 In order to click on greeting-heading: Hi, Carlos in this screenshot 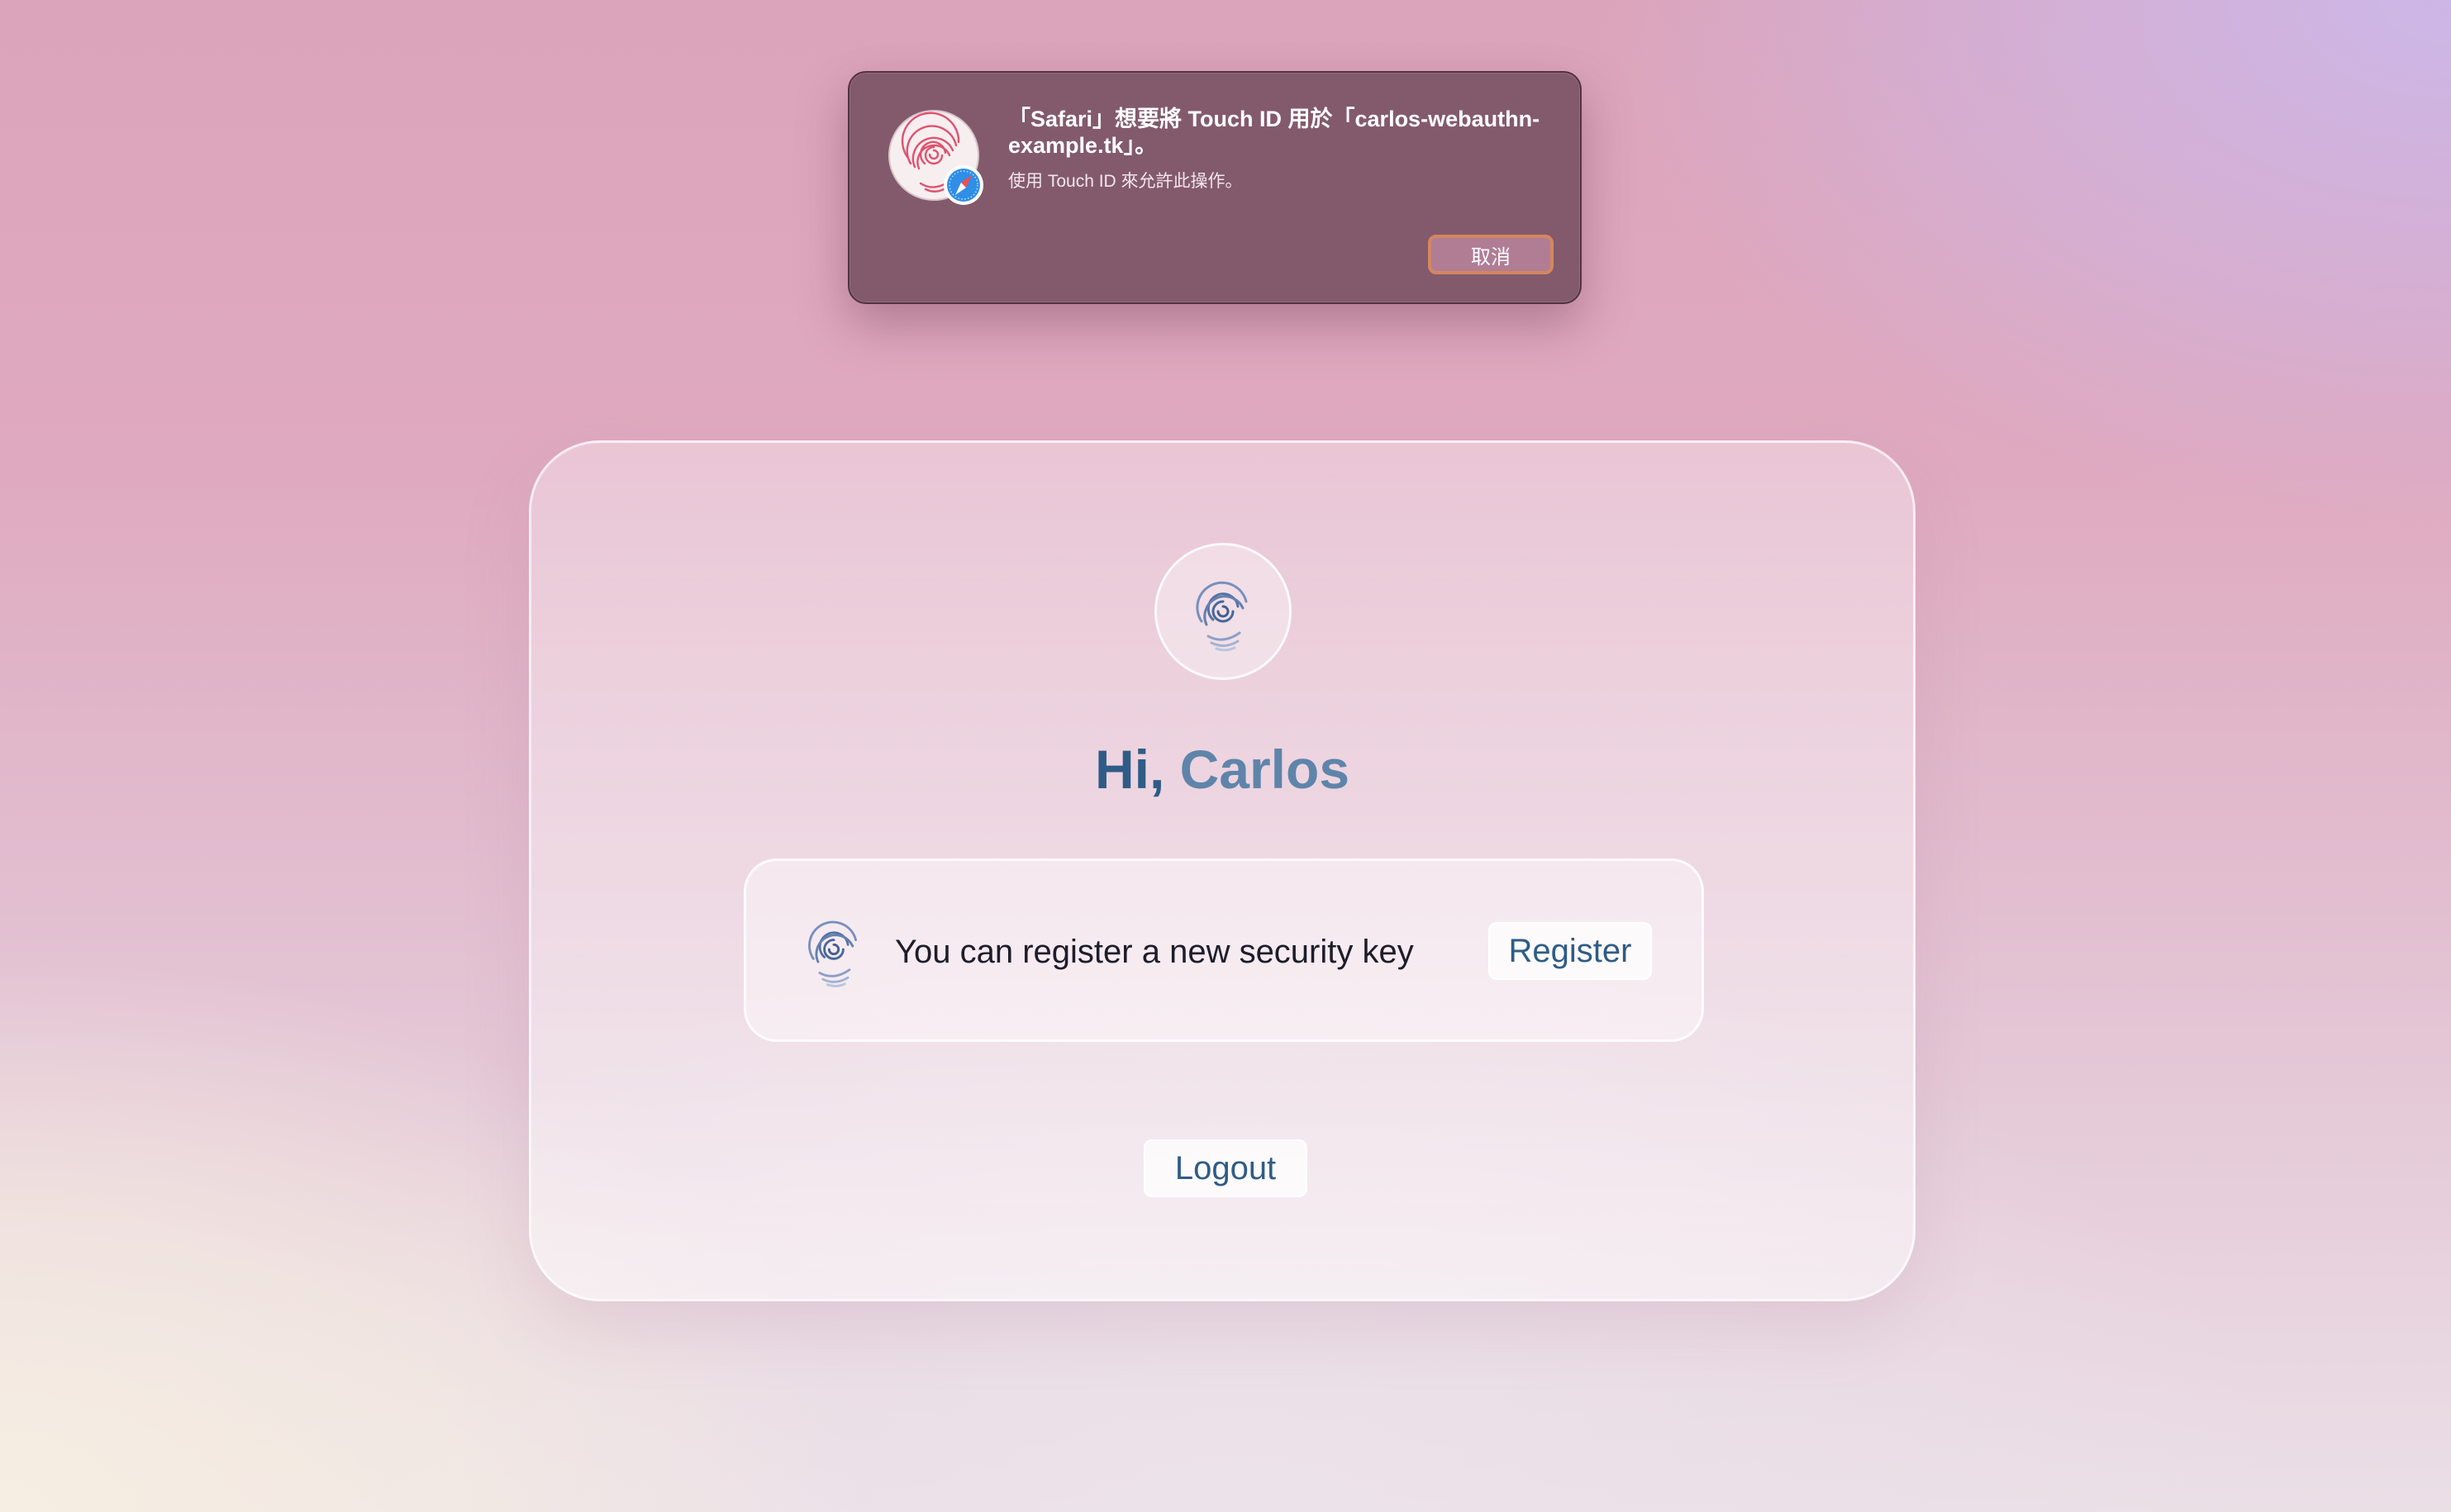, I will do `click(1222, 769)`.